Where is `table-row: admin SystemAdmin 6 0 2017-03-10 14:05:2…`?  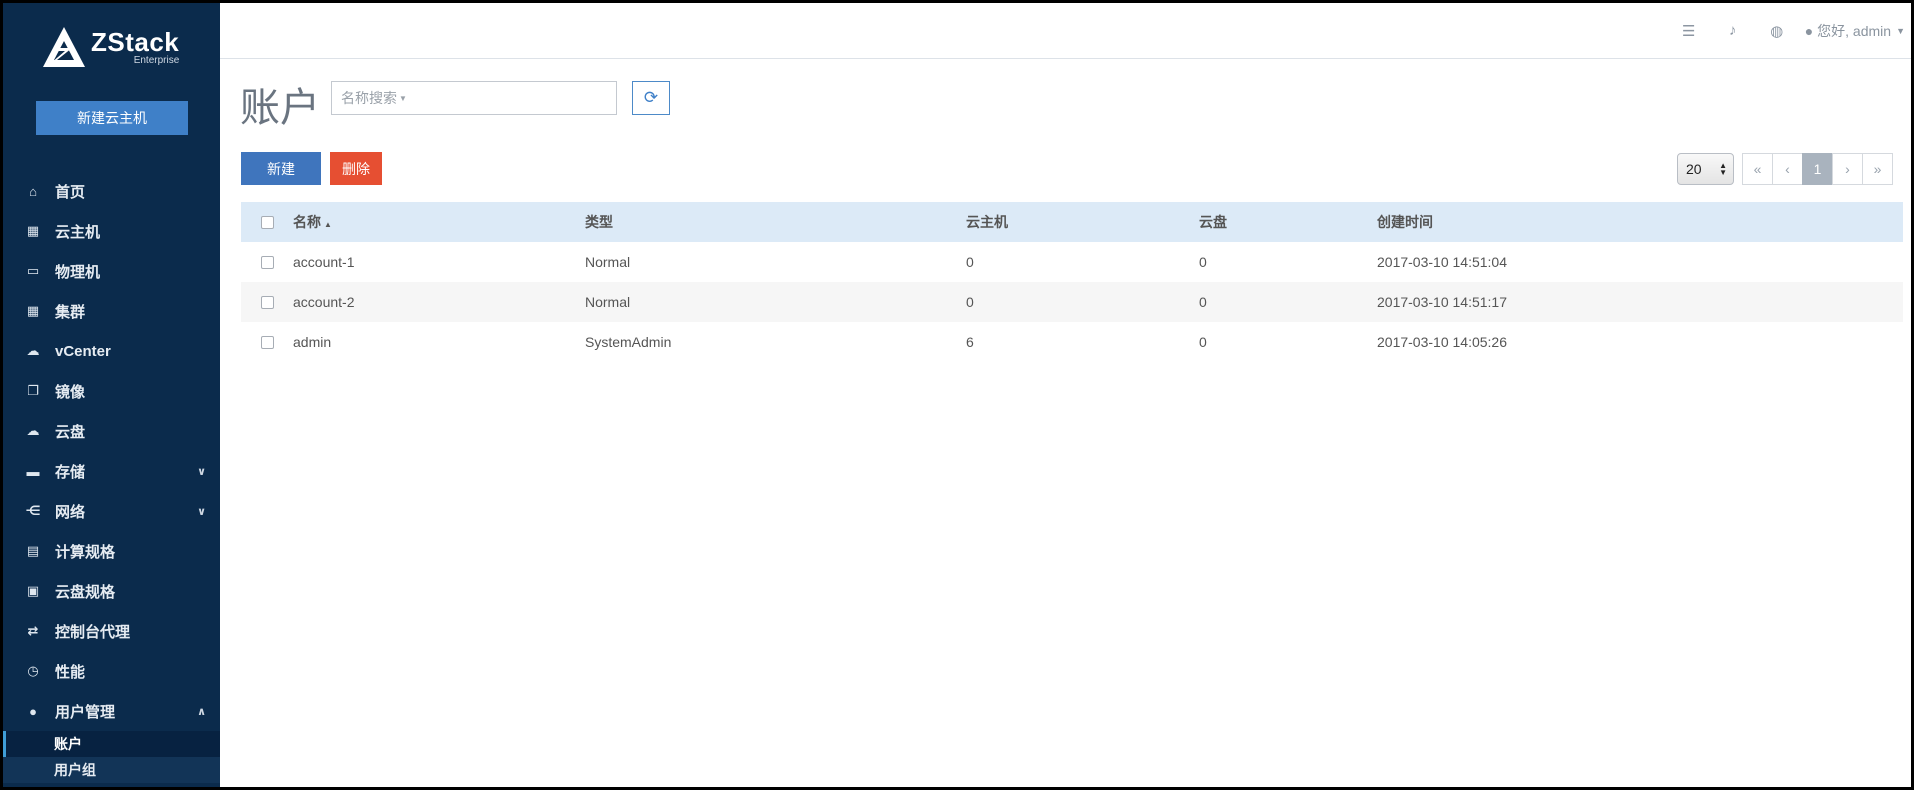
table-row: admin SystemAdmin 6 0 2017-03-10 14:05:2… is located at coordinates (1072, 342).